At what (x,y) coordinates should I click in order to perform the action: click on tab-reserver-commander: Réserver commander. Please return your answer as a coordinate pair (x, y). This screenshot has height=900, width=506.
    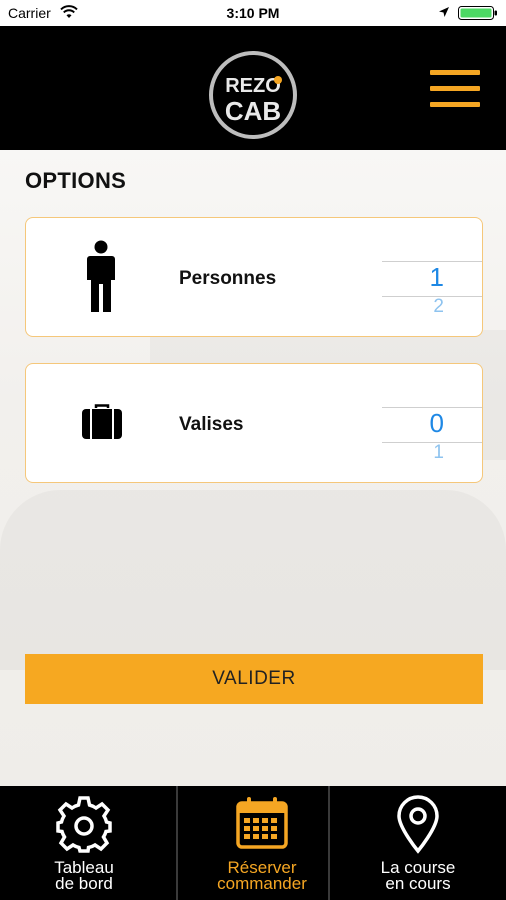
    Looking at the image, I should click on (262, 843).